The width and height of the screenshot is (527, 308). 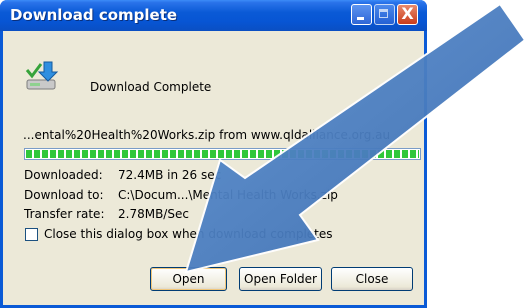 What do you see at coordinates (372, 279) in the screenshot?
I see `close-button: Close` at bounding box center [372, 279].